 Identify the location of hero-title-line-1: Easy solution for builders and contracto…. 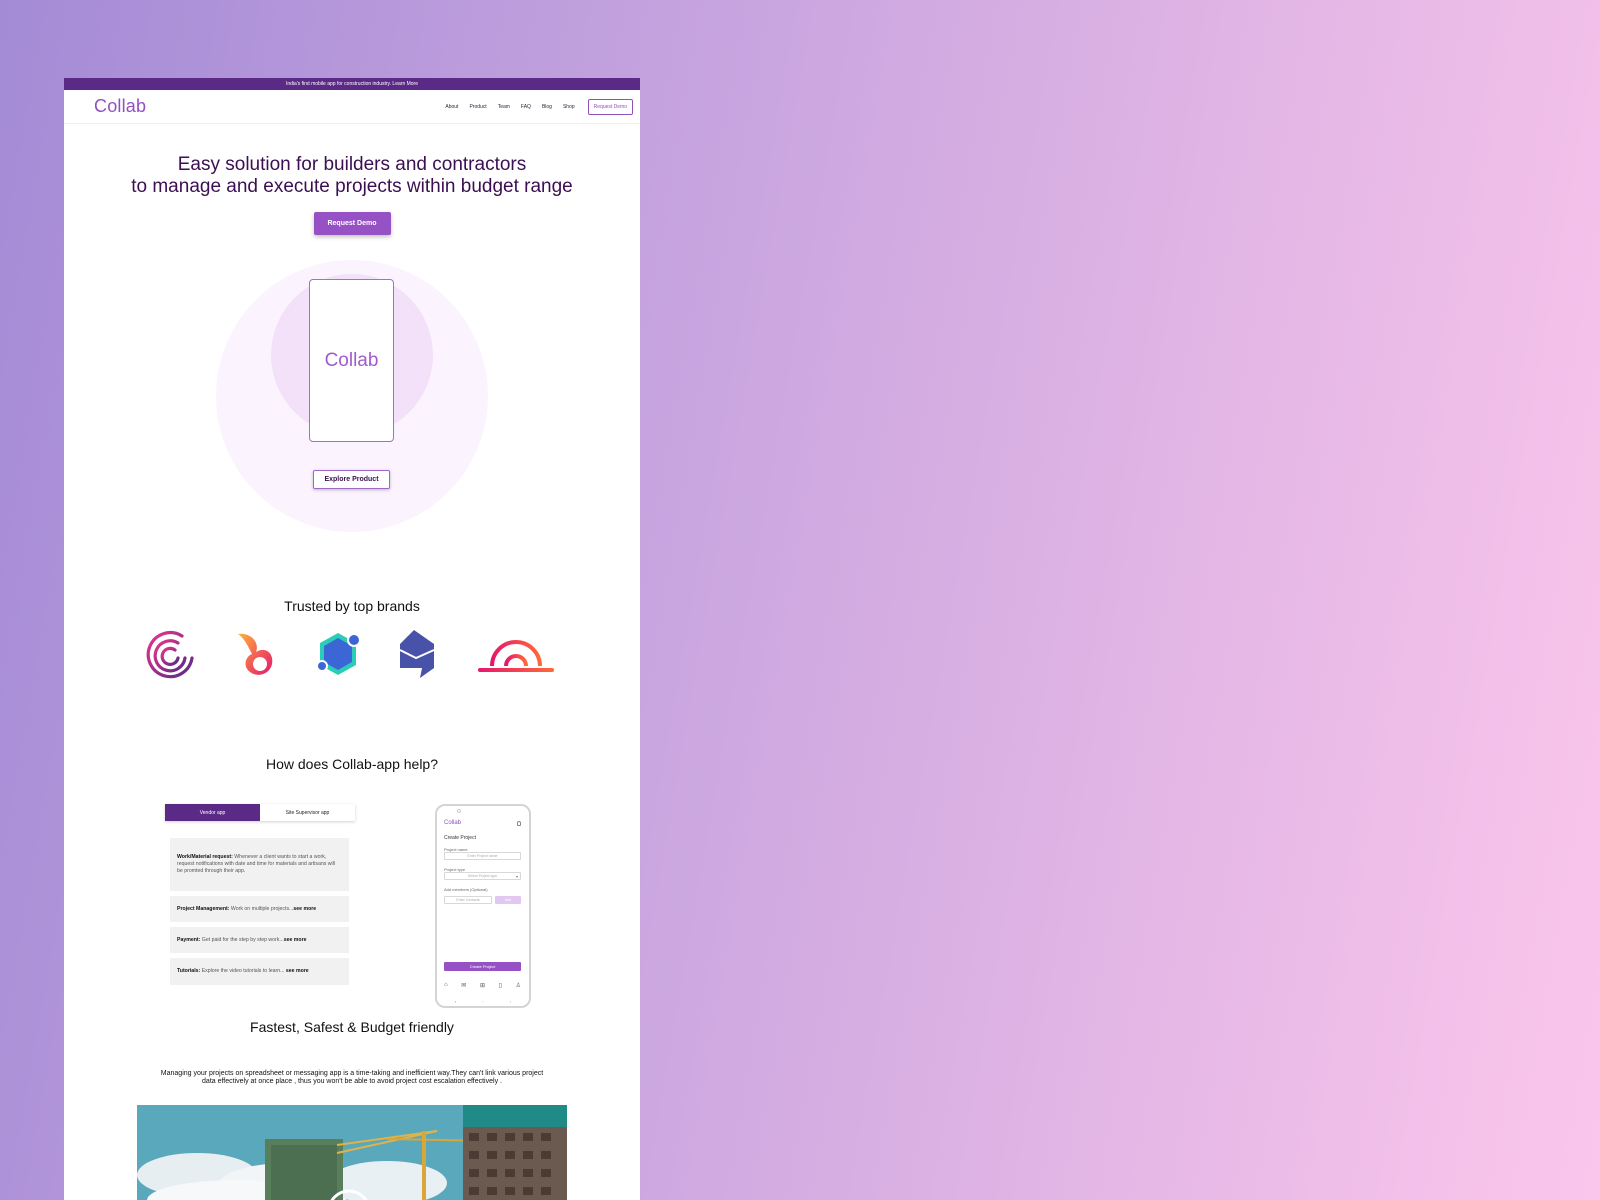
(352, 164).